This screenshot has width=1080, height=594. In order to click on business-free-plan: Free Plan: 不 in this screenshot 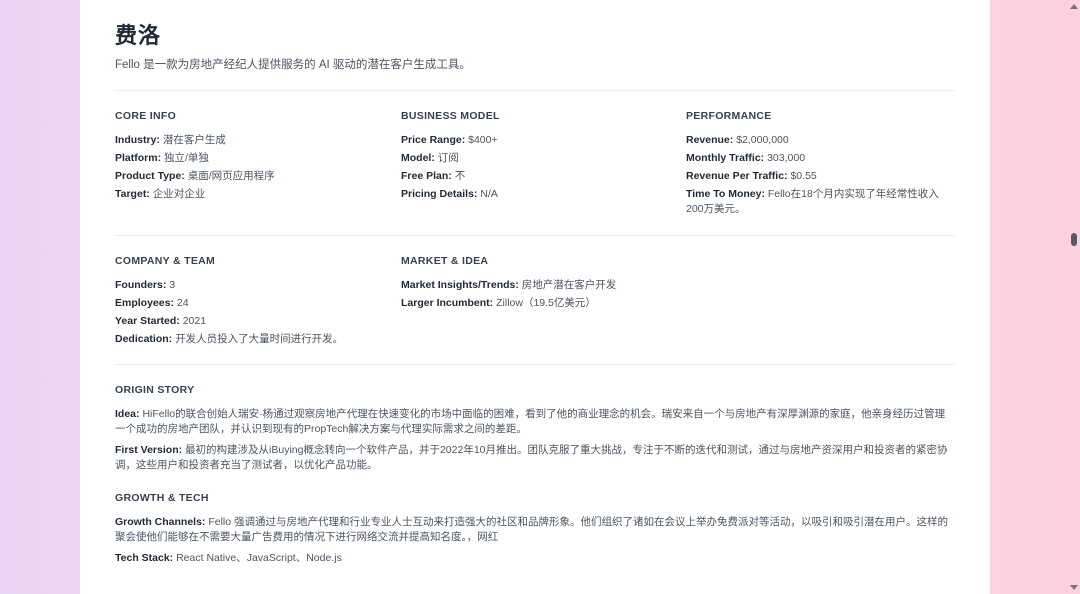, I will do `click(433, 176)`.